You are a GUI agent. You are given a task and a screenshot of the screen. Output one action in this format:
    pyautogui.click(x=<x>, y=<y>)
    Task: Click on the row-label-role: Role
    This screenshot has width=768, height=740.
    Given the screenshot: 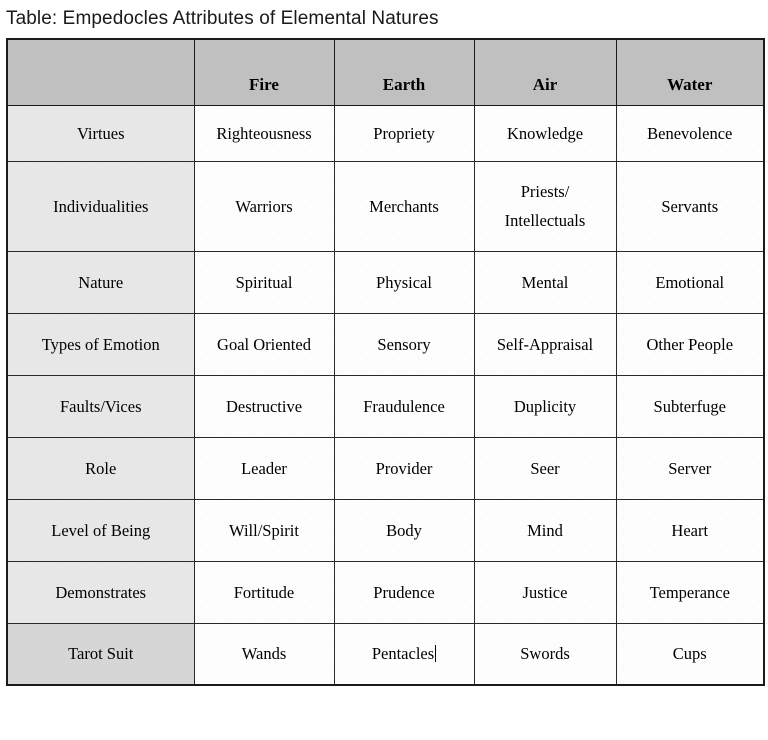 What is the action you would take?
    pyautogui.click(x=100, y=468)
    